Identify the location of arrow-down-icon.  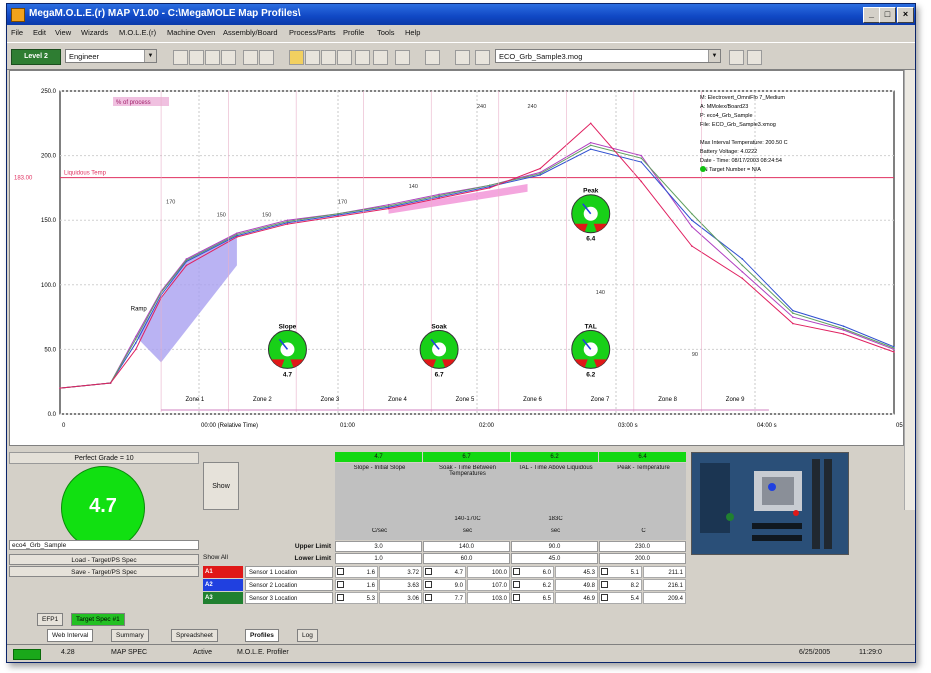
(482, 57).